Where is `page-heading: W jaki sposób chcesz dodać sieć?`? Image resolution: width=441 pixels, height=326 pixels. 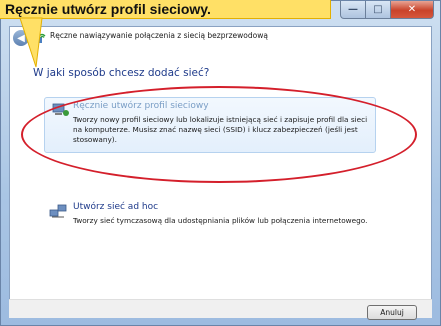 page-heading: W jaki sposób chcesz dodać sieć? is located at coordinates (121, 73).